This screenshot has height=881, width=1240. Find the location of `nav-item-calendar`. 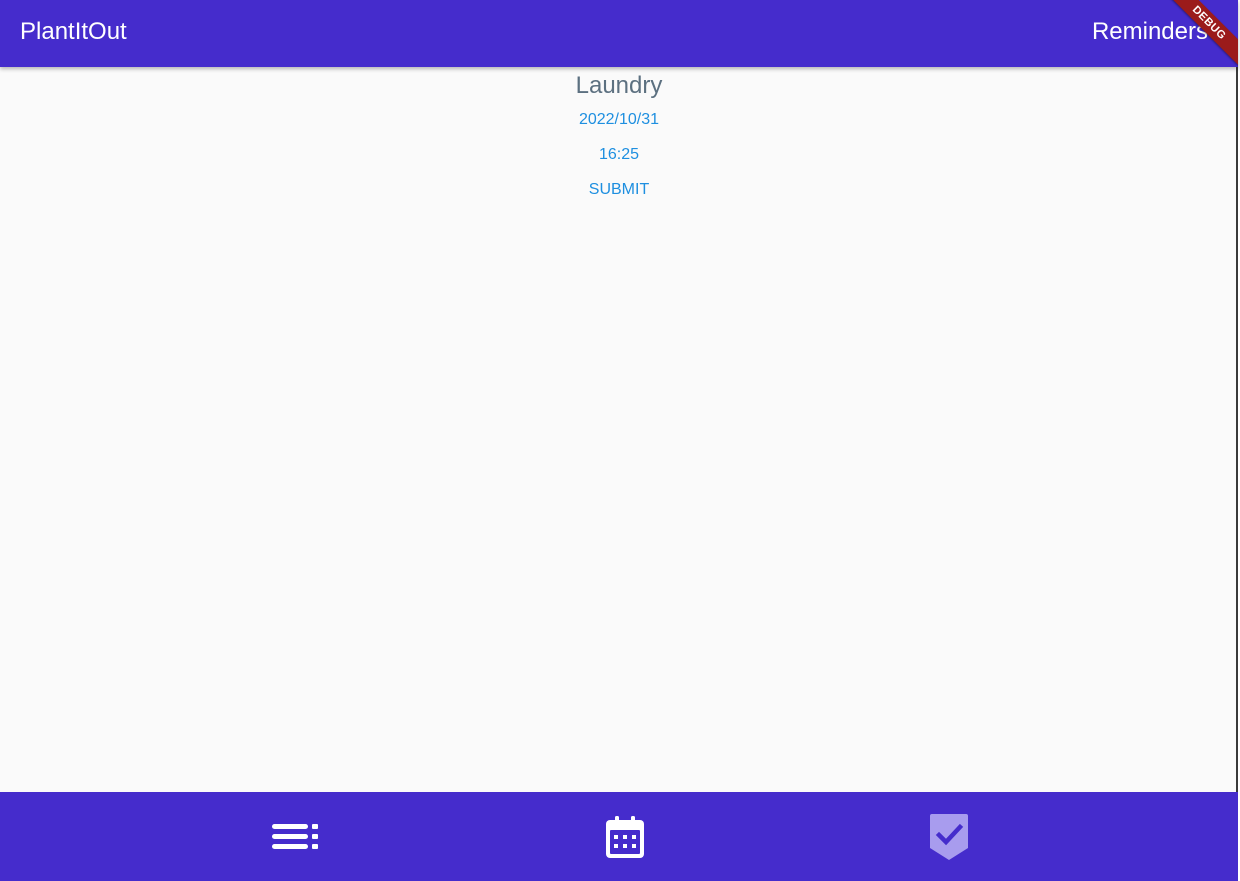

nav-item-calendar is located at coordinates (625, 837).